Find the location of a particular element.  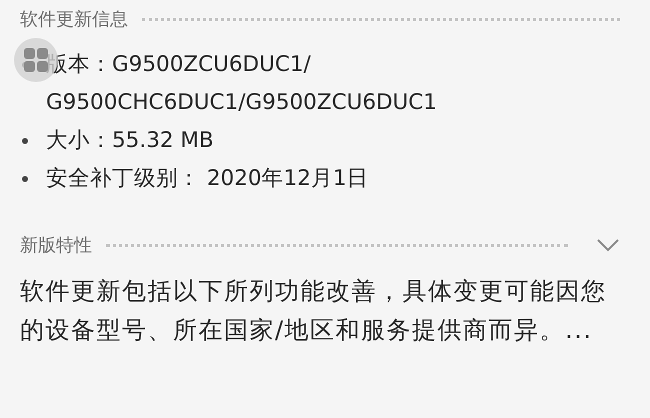

info-text: 安全补丁级别： 2020年12月1日 is located at coordinates (208, 179).